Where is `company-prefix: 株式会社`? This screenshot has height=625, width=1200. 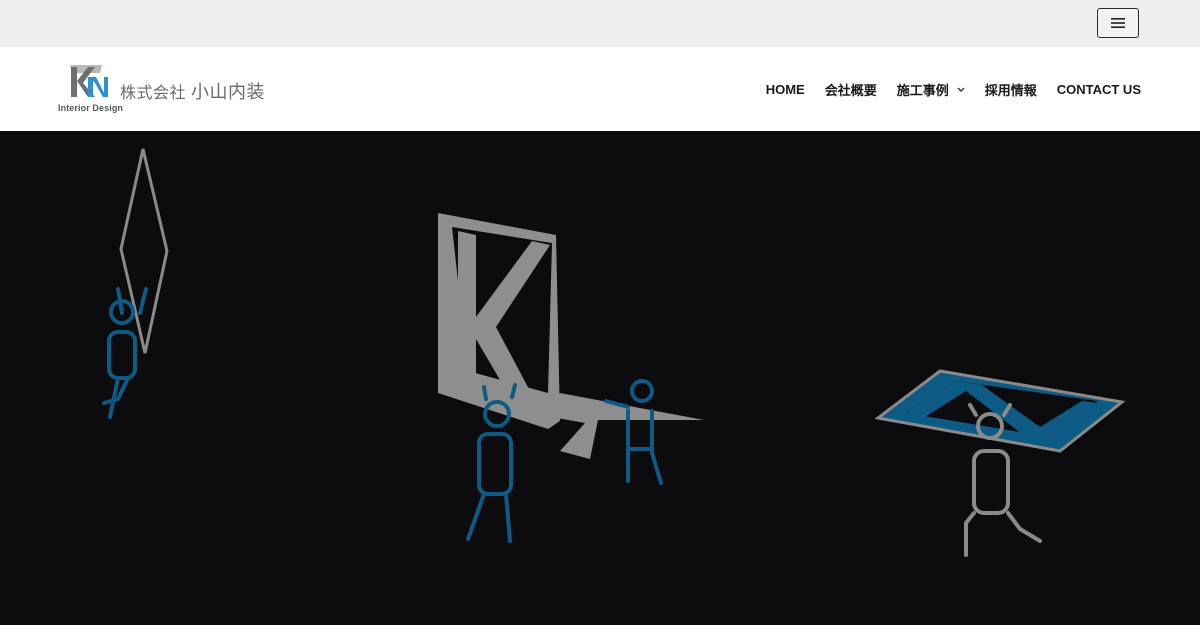
company-prefix: 株式会社 is located at coordinates (153, 93).